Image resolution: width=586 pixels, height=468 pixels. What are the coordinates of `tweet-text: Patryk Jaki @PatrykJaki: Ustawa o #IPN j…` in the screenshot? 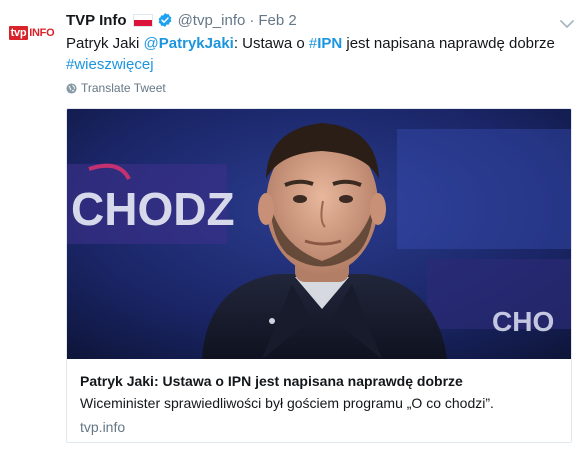 It's located at (319, 54).